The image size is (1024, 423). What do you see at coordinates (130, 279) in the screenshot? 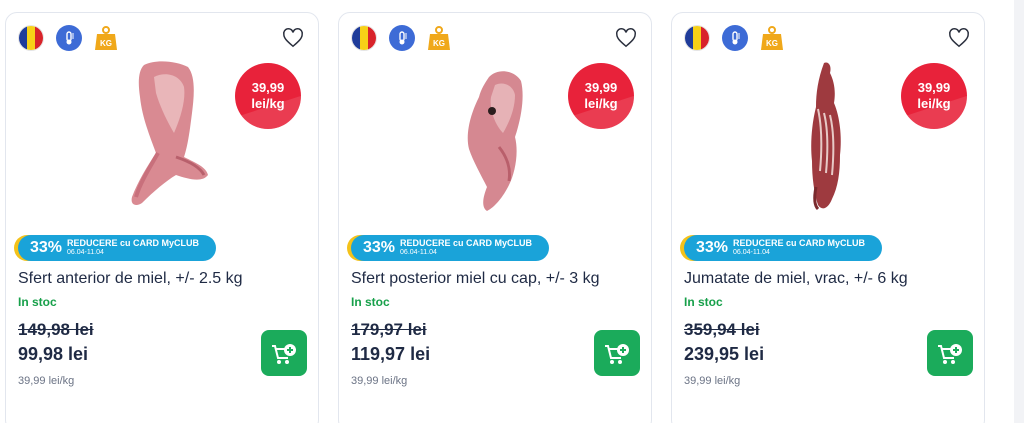
I see `product-title: Sfert anterior de miel, +/- 2.5 kg` at bounding box center [130, 279].